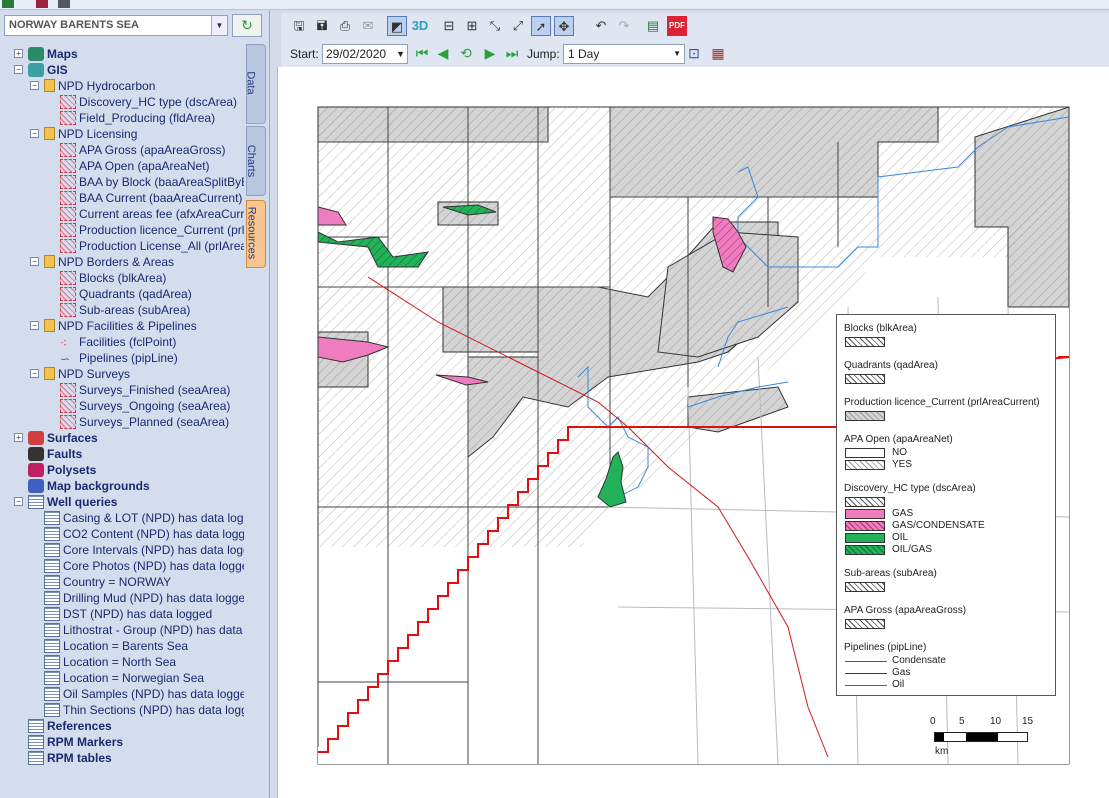 This screenshot has height=798, width=1109. Describe the element at coordinates (135, 166) in the screenshot. I see `tree-item: APA Open (apaAreaNet)` at that location.